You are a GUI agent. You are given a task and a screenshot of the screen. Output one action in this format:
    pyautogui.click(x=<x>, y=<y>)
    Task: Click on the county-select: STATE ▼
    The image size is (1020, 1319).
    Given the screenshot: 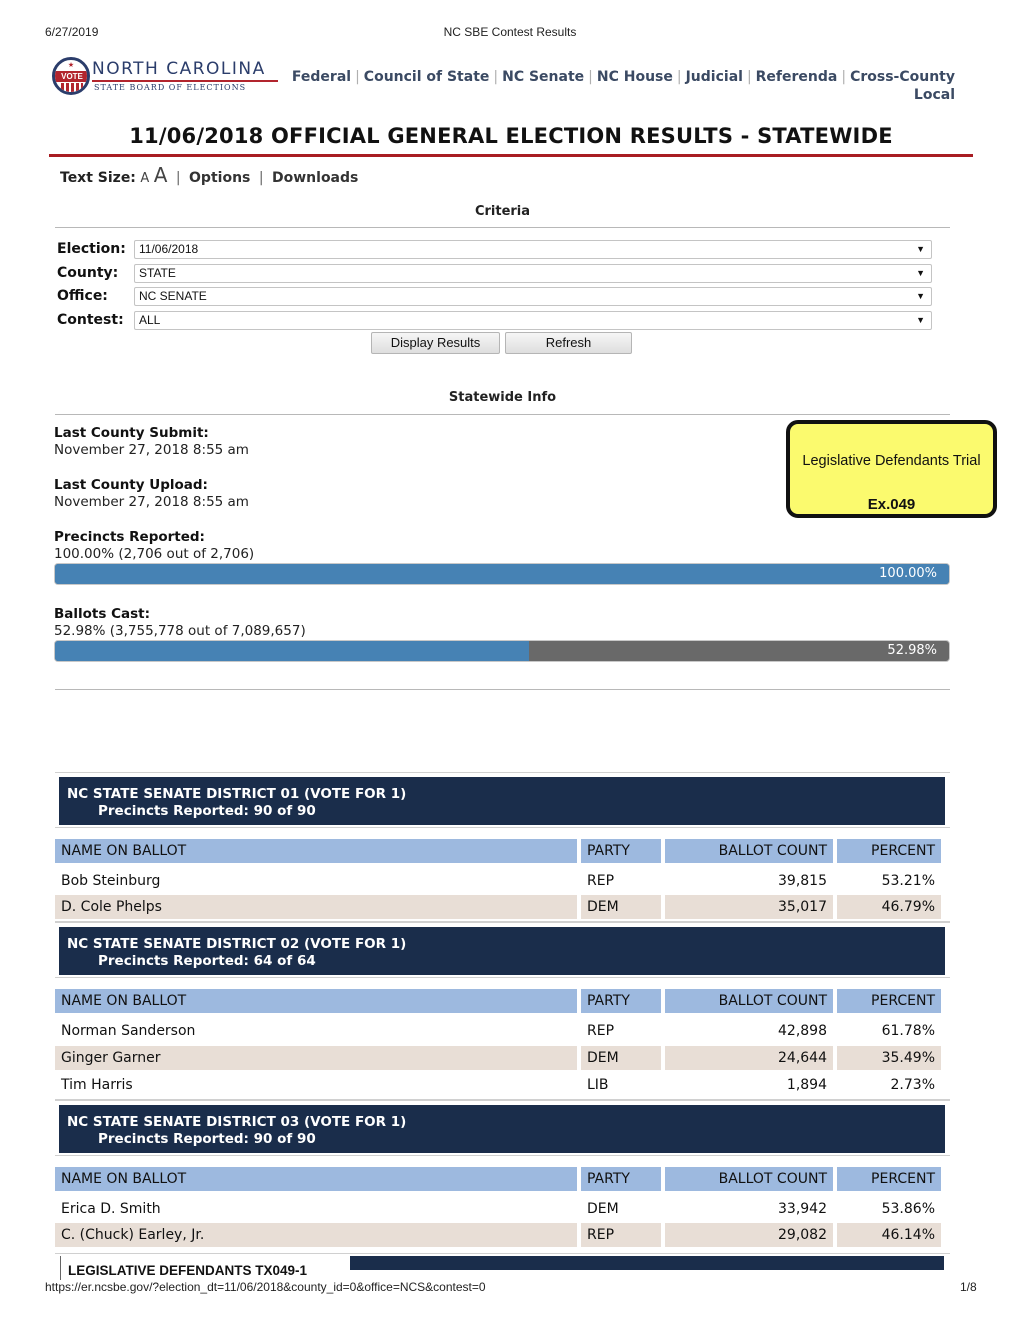 What is the action you would take?
    pyautogui.click(x=533, y=273)
    